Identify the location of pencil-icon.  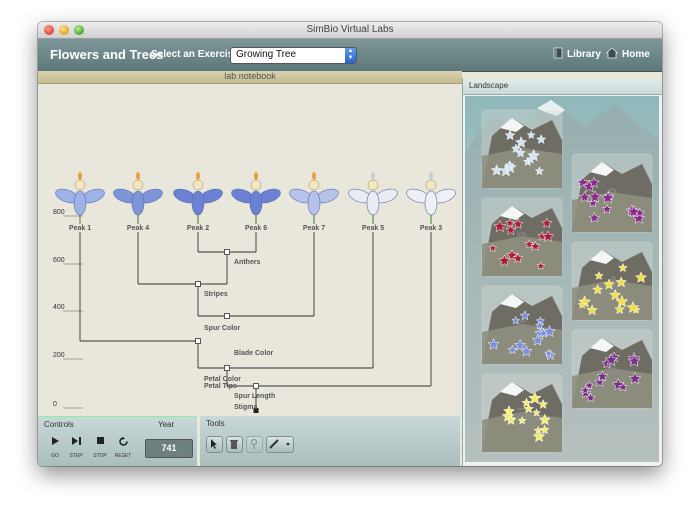
(279, 444).